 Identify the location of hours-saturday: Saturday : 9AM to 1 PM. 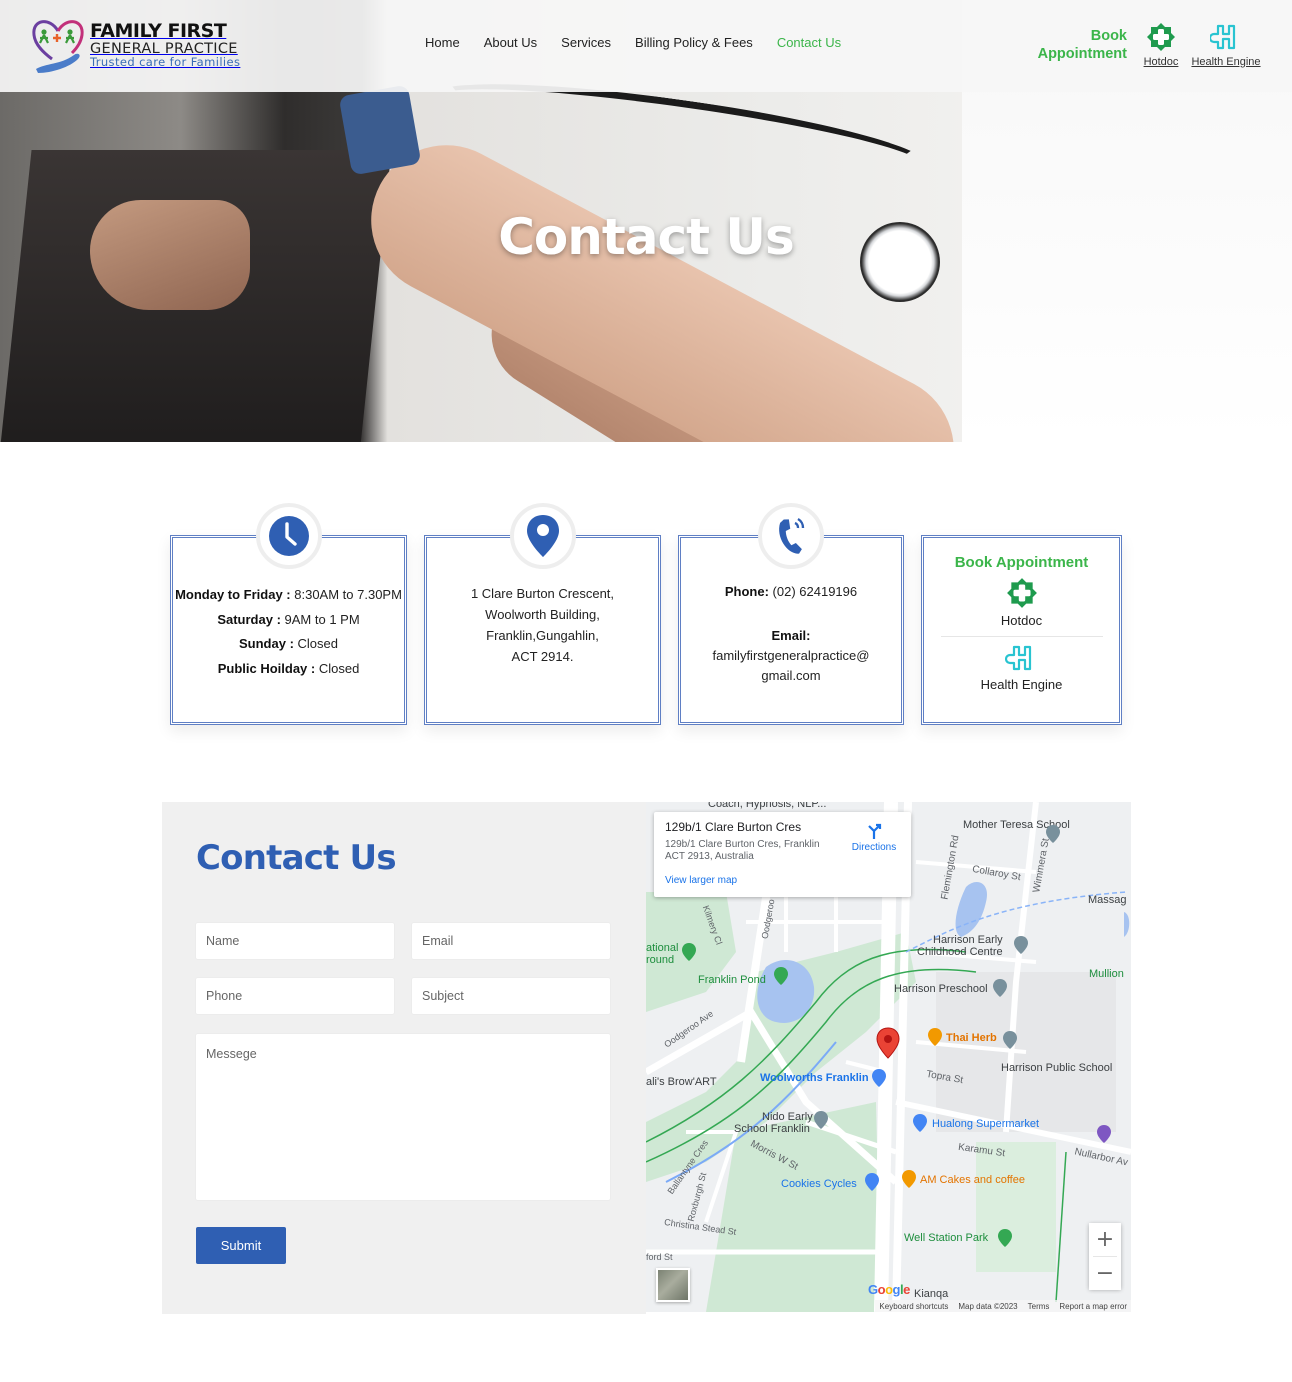
(288, 619).